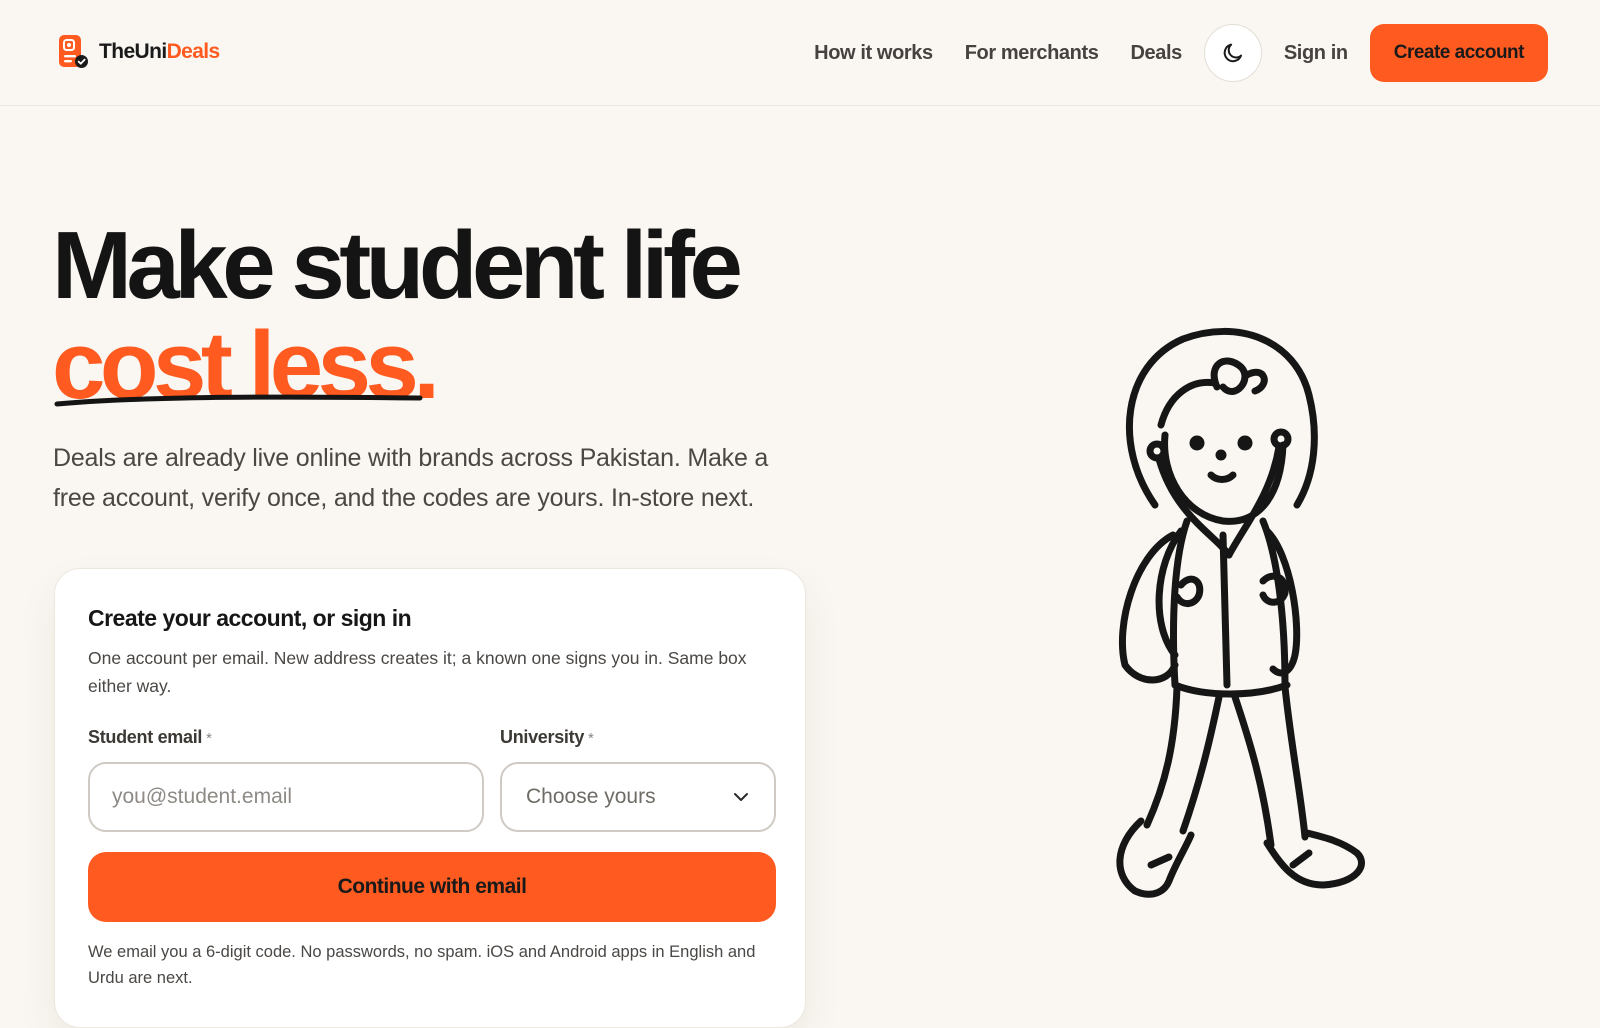 The width and height of the screenshot is (1600, 1028). I want to click on moon-icon, so click(1232, 53).